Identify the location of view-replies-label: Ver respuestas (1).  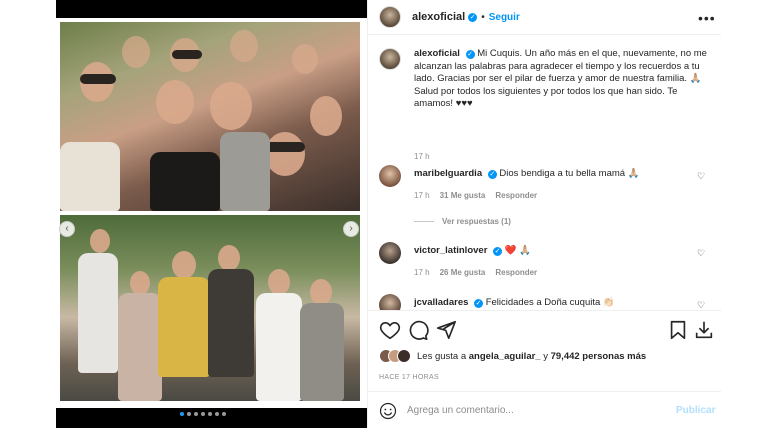
(476, 221).